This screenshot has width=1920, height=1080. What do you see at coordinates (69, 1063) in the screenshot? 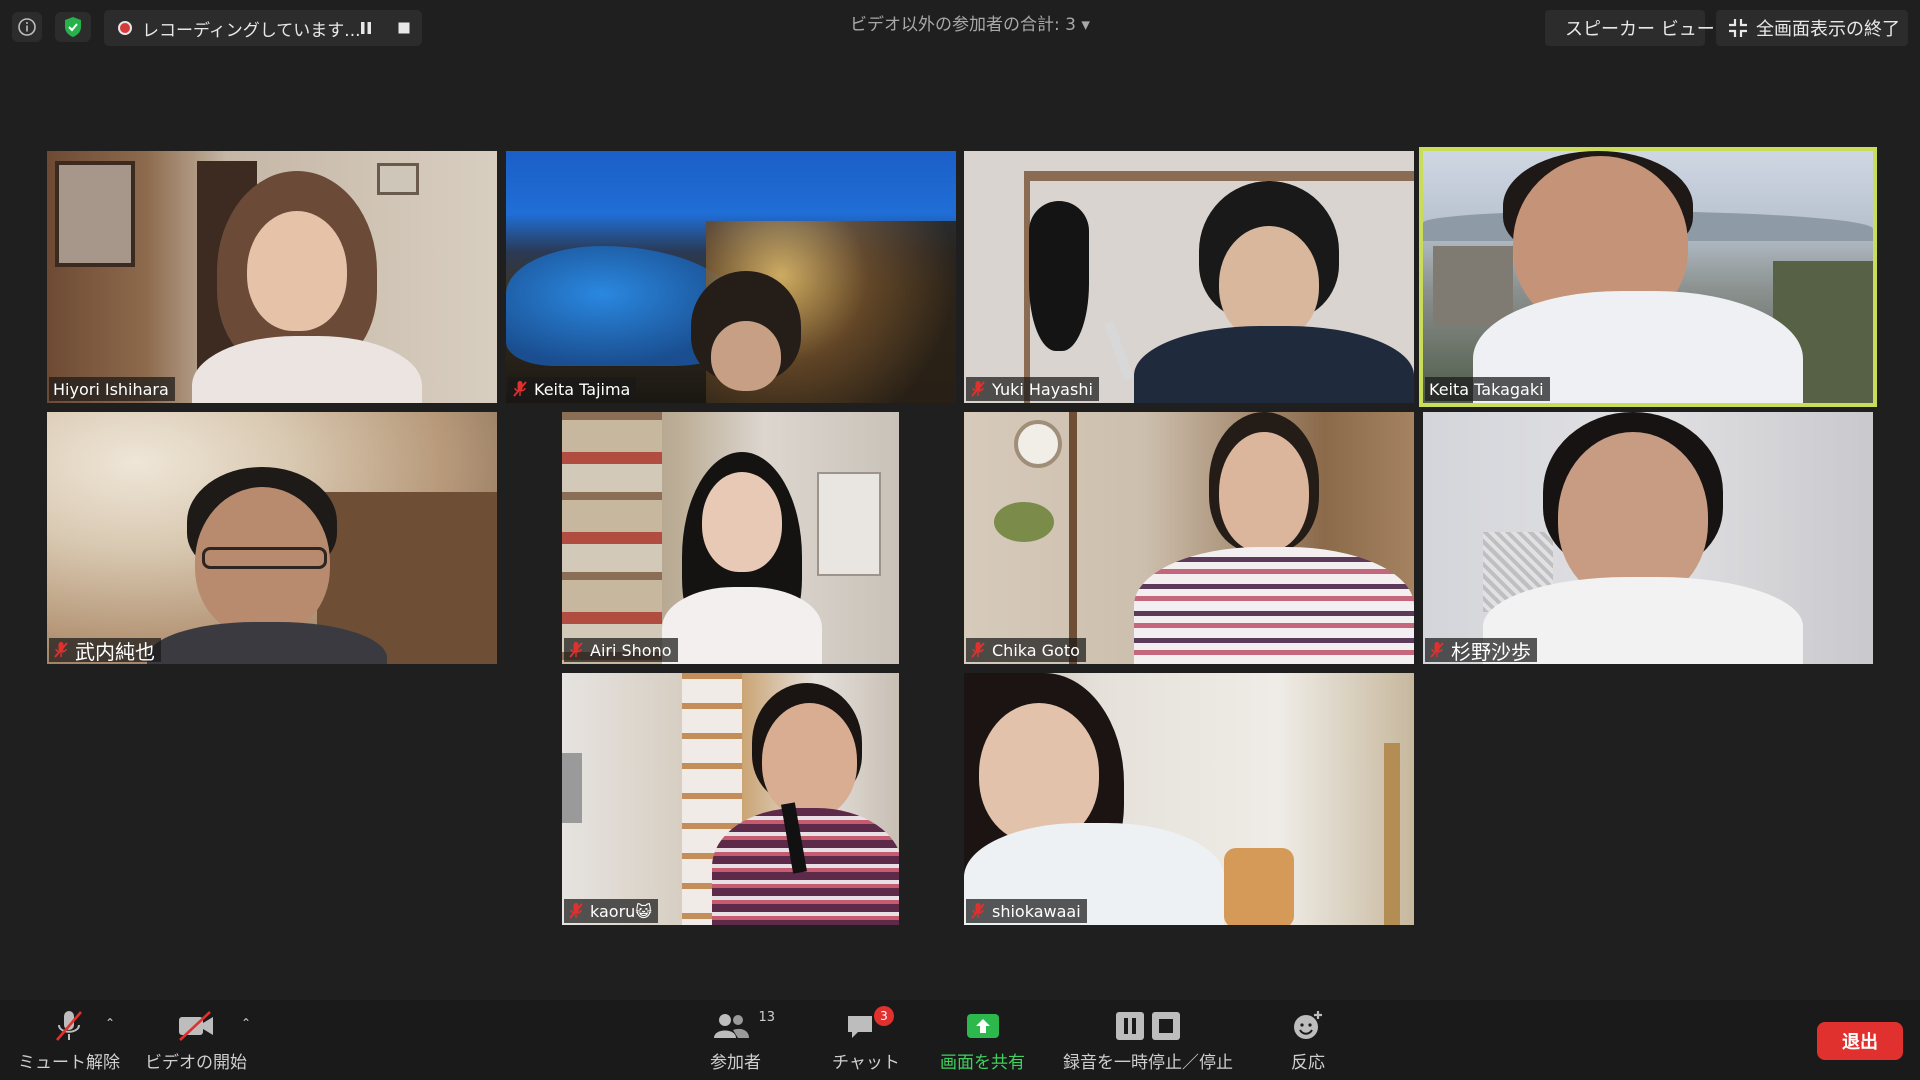
I see `unmute-label: ミュート解除` at bounding box center [69, 1063].